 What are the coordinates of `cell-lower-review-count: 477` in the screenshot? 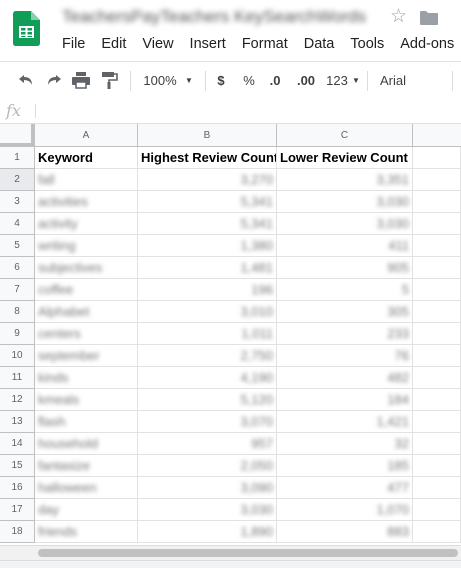 It's located at (345, 488).